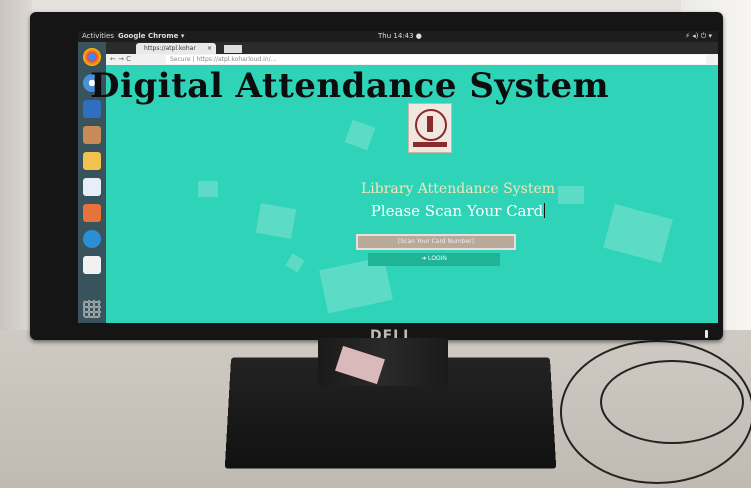 The height and width of the screenshot is (488, 751). Describe the element at coordinates (434, 259) in the screenshot. I see `login-button: ➜ LOGIN` at that location.